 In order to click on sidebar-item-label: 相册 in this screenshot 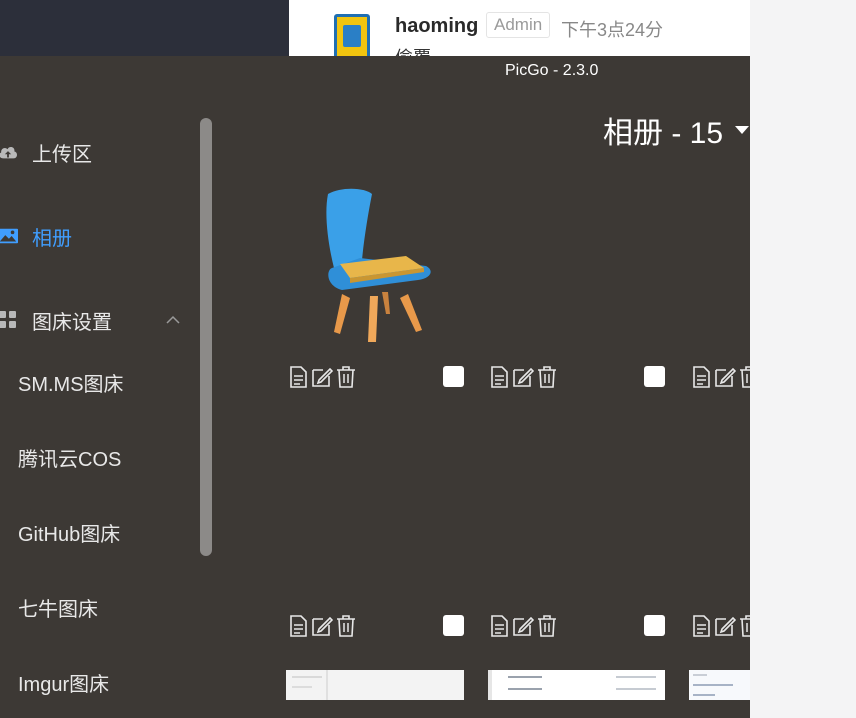, I will do `click(52, 238)`.